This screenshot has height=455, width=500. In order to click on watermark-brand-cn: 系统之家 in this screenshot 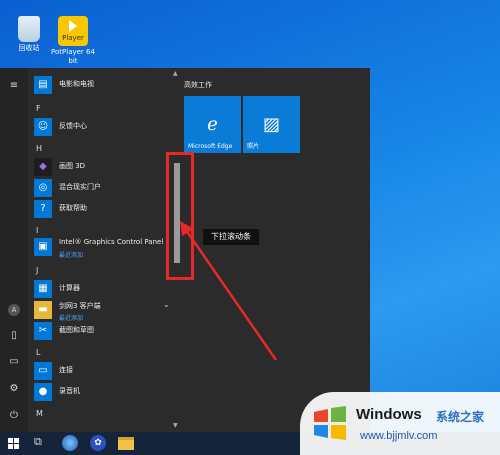, I will do `click(460, 417)`.